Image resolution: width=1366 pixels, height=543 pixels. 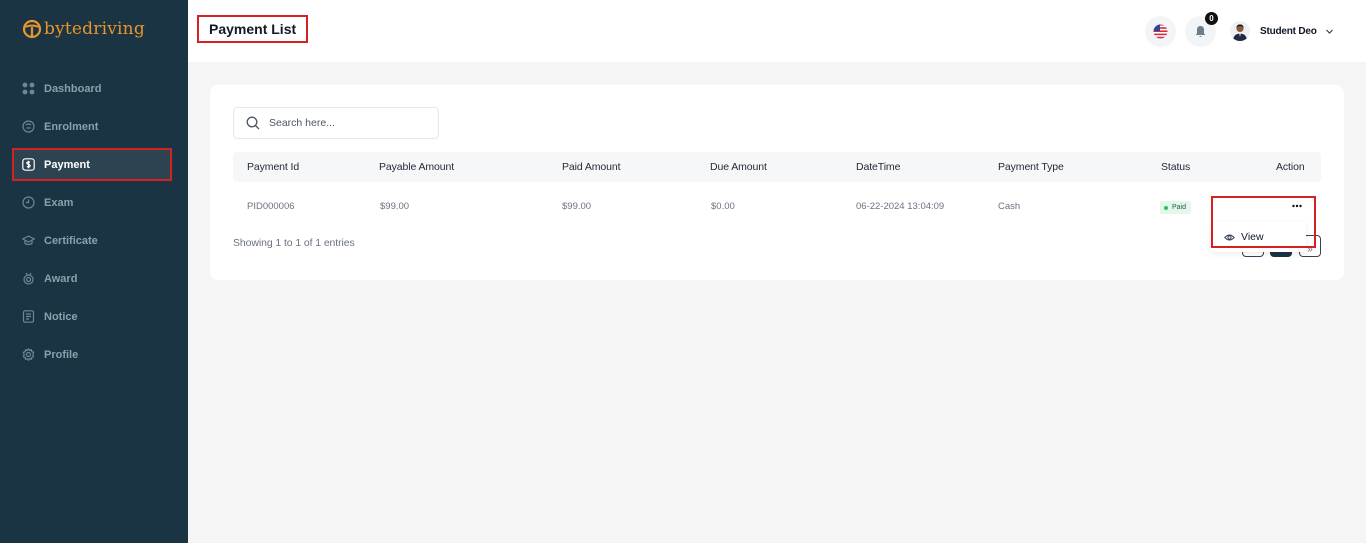 What do you see at coordinates (1179, 207) in the screenshot?
I see `status-label: Paid` at bounding box center [1179, 207].